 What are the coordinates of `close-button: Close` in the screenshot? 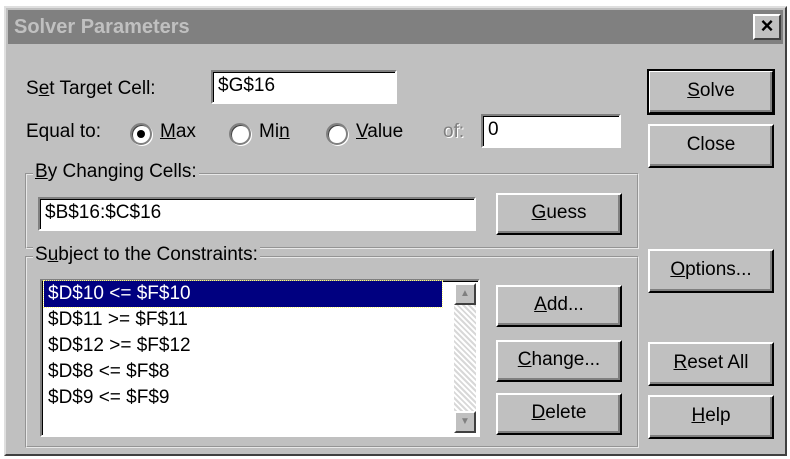 It's located at (711, 146).